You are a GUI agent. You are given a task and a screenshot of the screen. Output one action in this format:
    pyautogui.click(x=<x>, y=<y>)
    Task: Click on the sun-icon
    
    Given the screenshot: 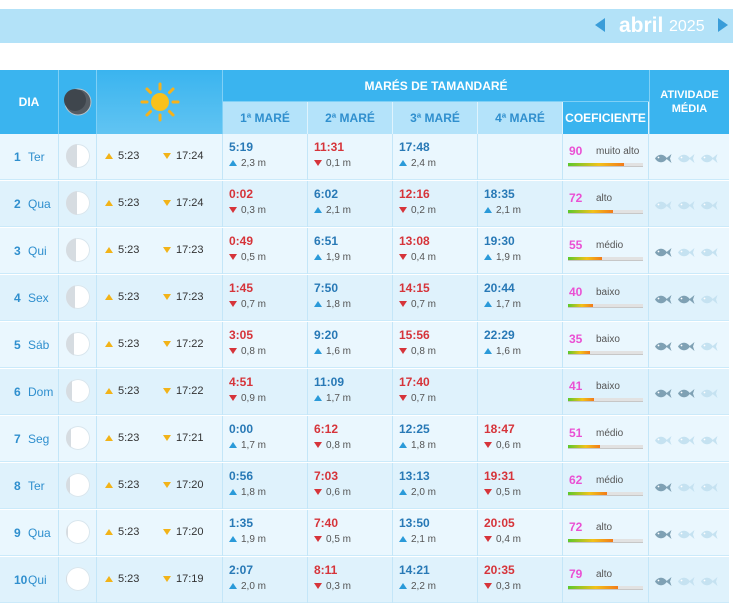 What is the action you would take?
    pyautogui.click(x=159, y=102)
    